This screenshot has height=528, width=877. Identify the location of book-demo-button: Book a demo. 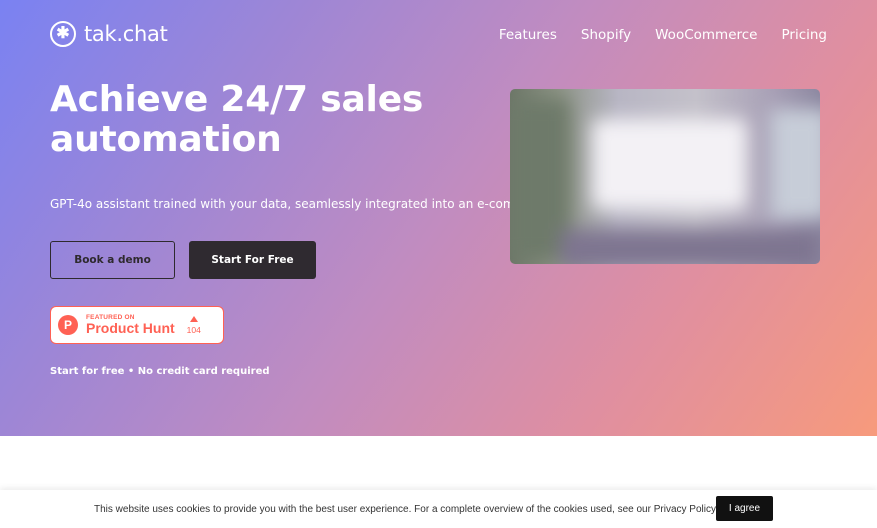
(112, 260).